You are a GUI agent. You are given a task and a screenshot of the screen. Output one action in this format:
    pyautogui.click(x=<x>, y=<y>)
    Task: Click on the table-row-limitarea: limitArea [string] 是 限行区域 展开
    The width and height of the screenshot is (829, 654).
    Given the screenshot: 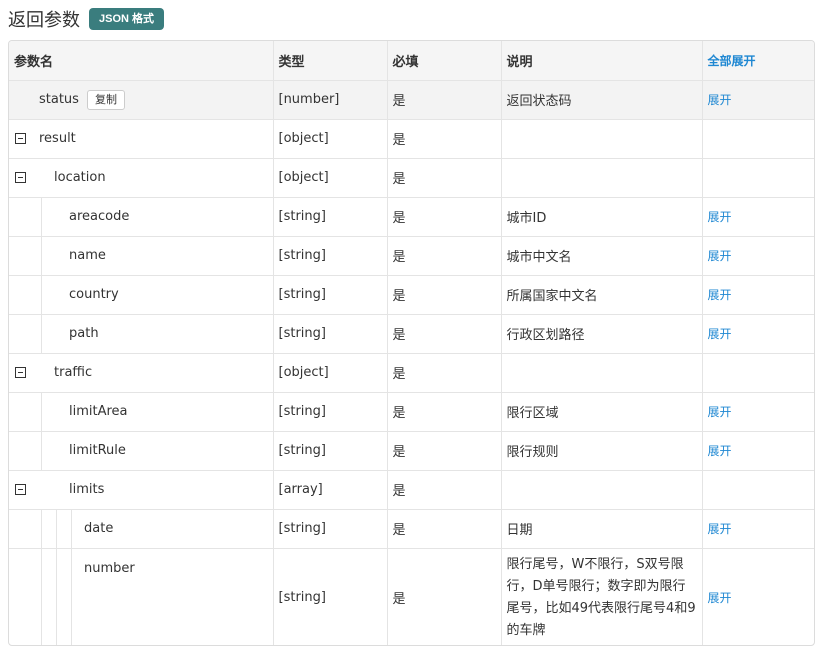 What is the action you would take?
    pyautogui.click(x=411, y=412)
    